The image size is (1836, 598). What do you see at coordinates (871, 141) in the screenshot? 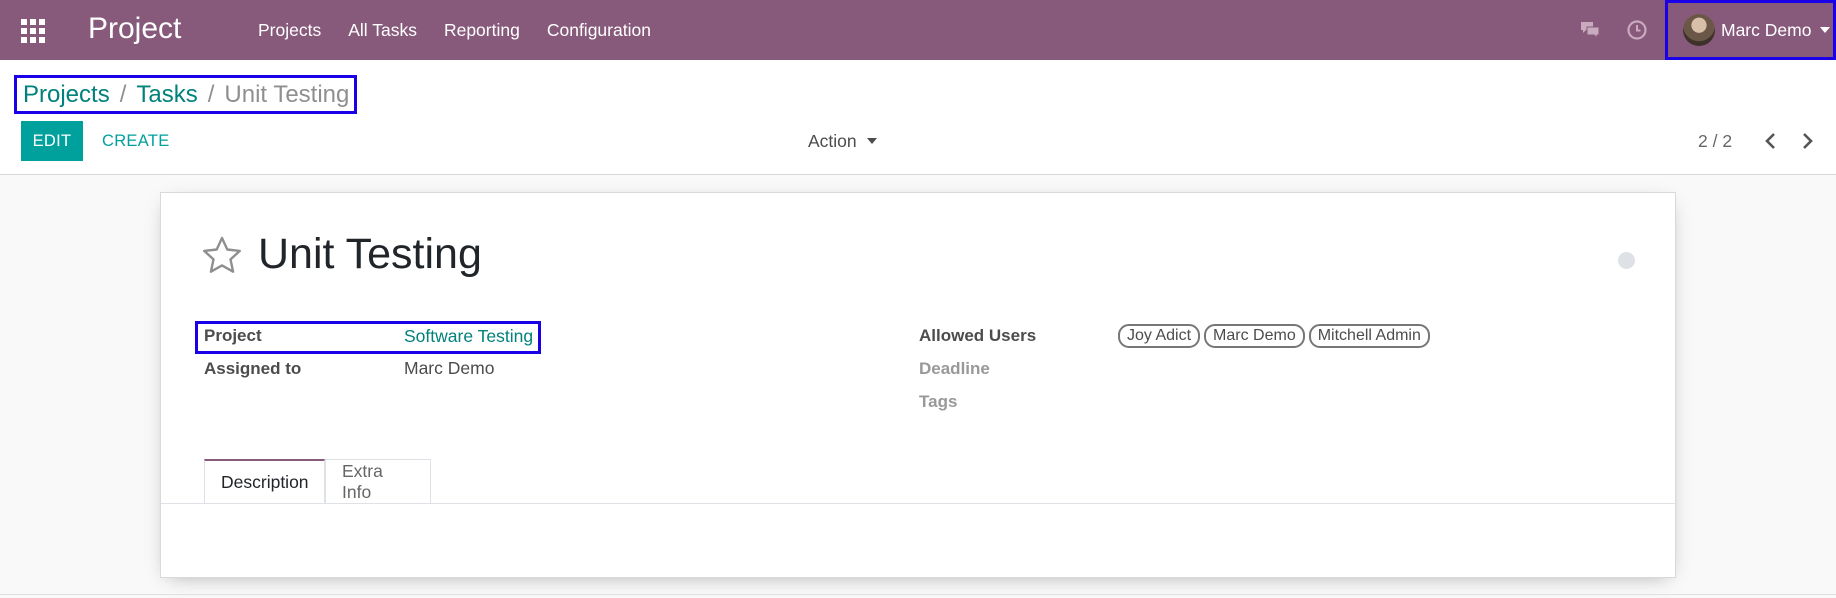
I see `caret-down-icon` at bounding box center [871, 141].